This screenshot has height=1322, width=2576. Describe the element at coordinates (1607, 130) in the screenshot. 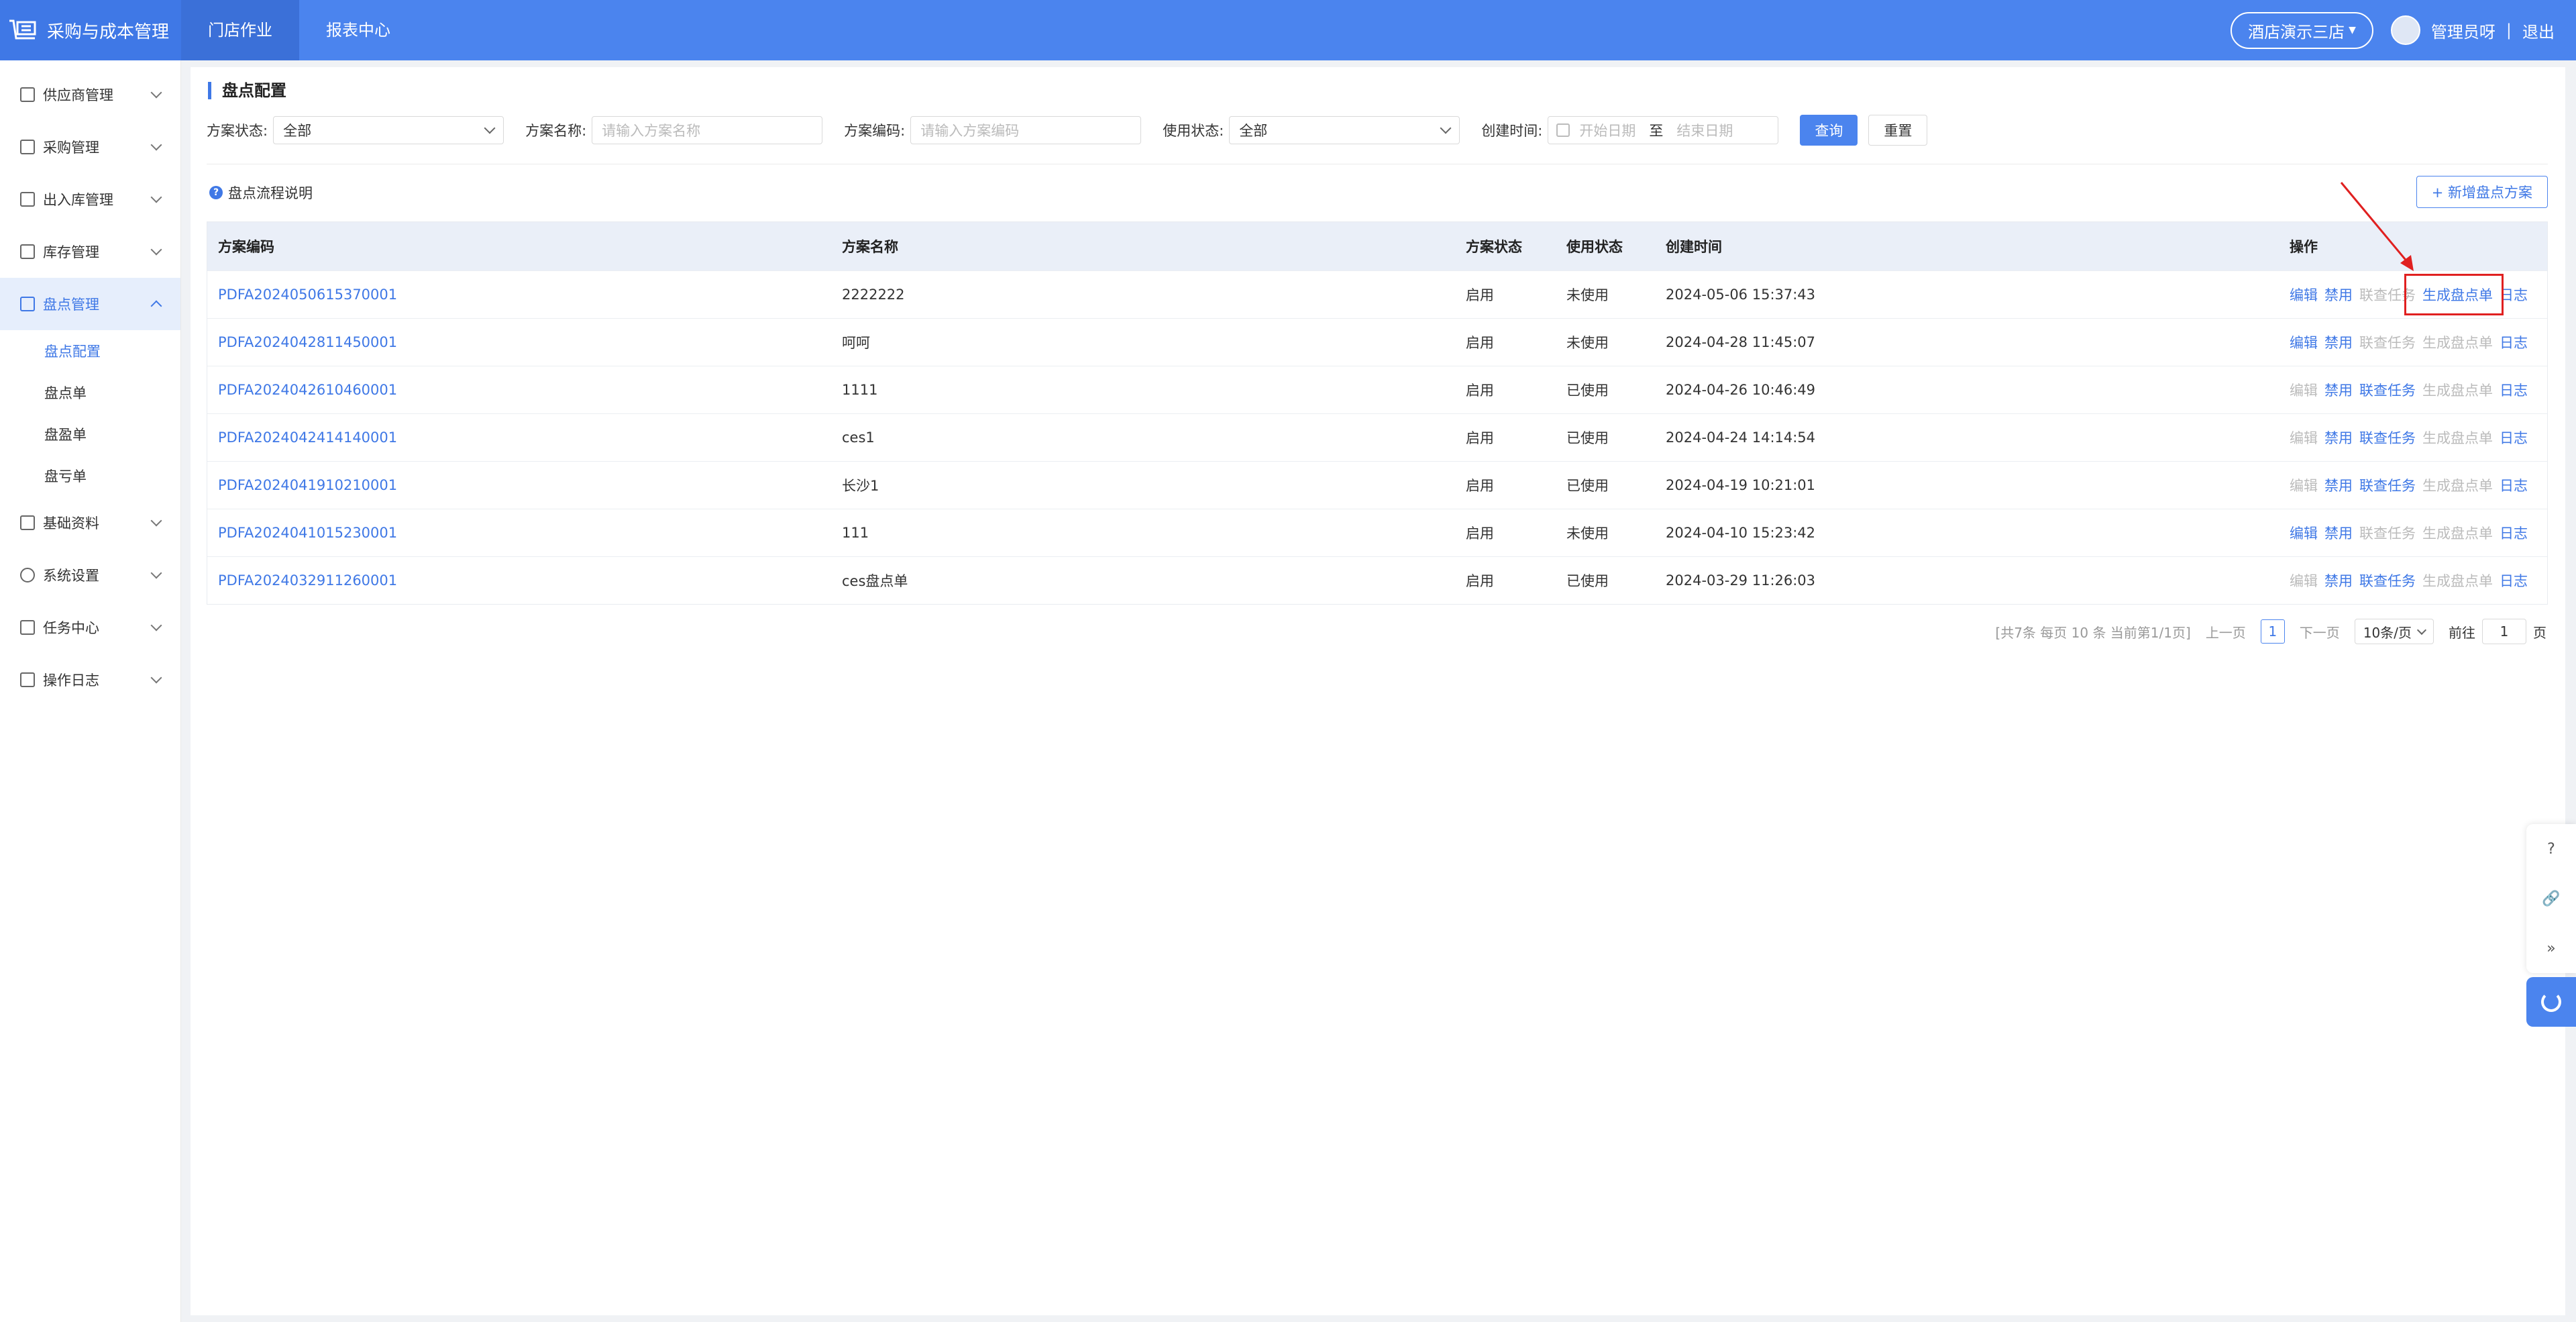

I see `start-date-input: 开始日期` at that location.